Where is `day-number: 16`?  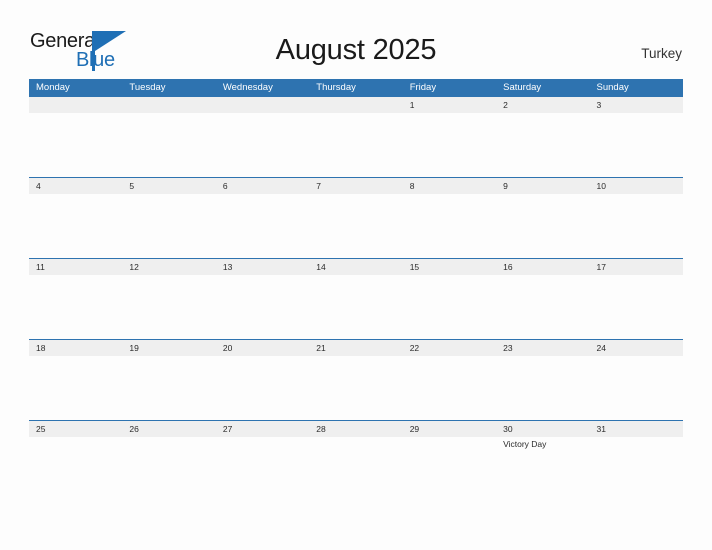
day-number: 16 is located at coordinates (542, 267).